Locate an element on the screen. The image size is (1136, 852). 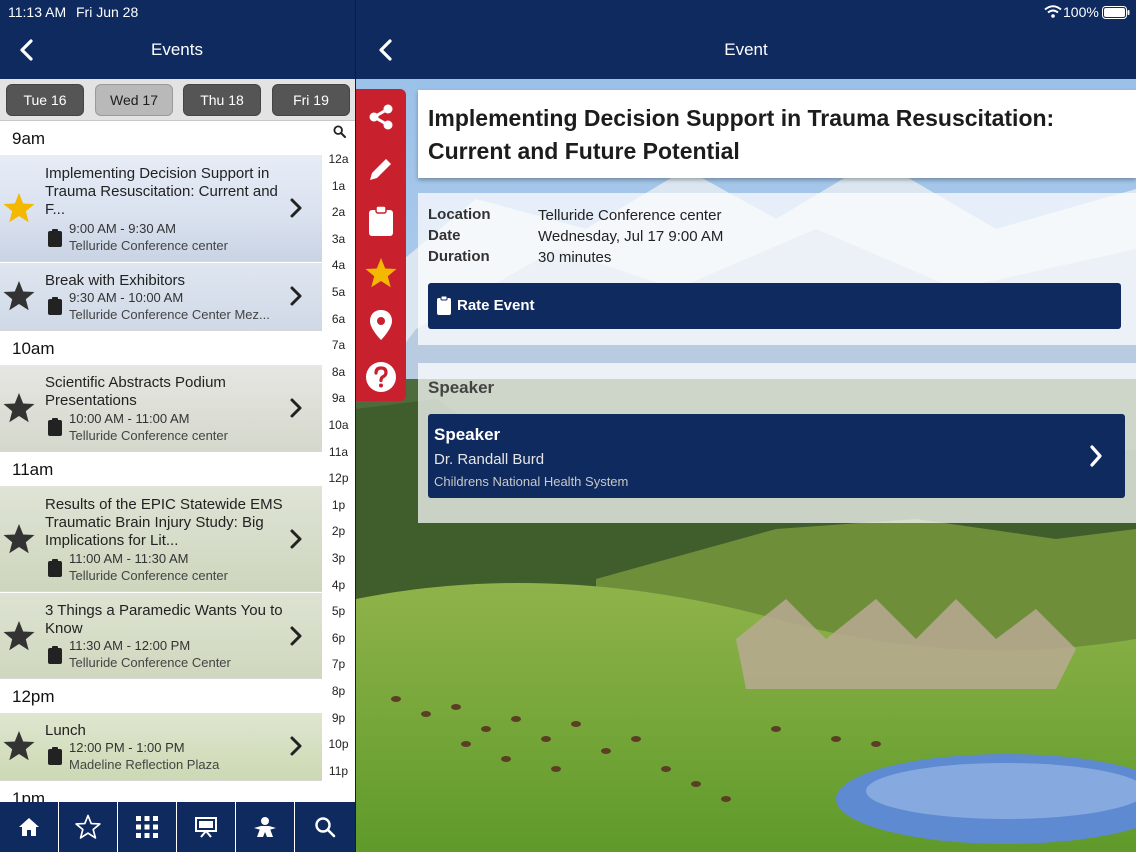
tab-grid is located at coordinates (147, 827).